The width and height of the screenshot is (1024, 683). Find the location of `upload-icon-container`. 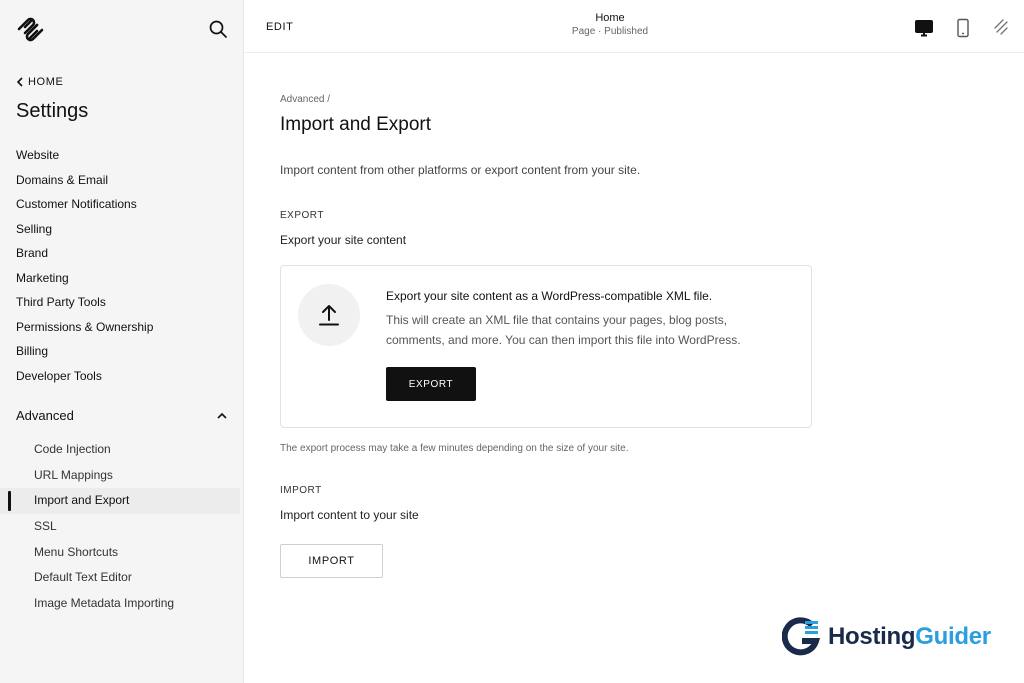

upload-icon-container is located at coordinates (329, 315).